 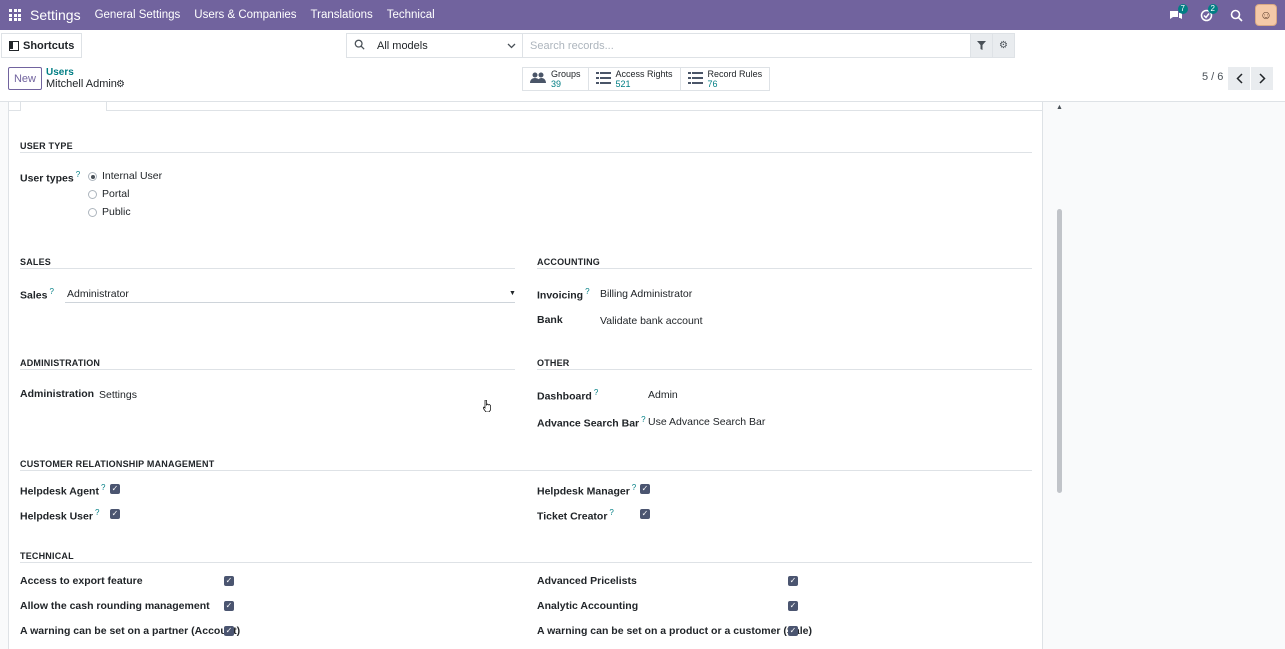 What do you see at coordinates (1212, 77) in the screenshot?
I see `pager-value: 5 / 6` at bounding box center [1212, 77].